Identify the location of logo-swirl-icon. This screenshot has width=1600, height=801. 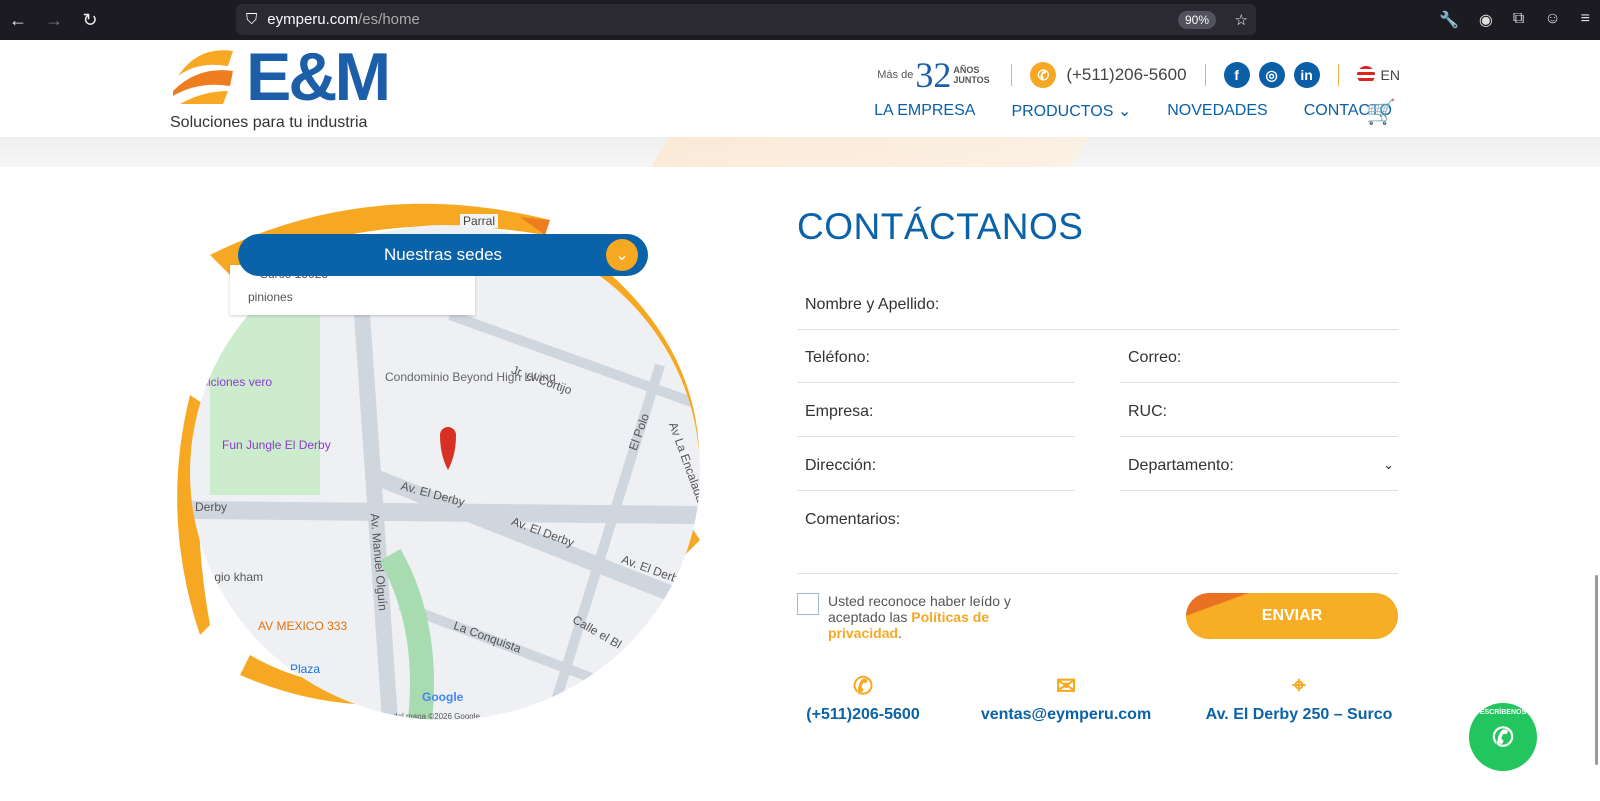
(203, 77).